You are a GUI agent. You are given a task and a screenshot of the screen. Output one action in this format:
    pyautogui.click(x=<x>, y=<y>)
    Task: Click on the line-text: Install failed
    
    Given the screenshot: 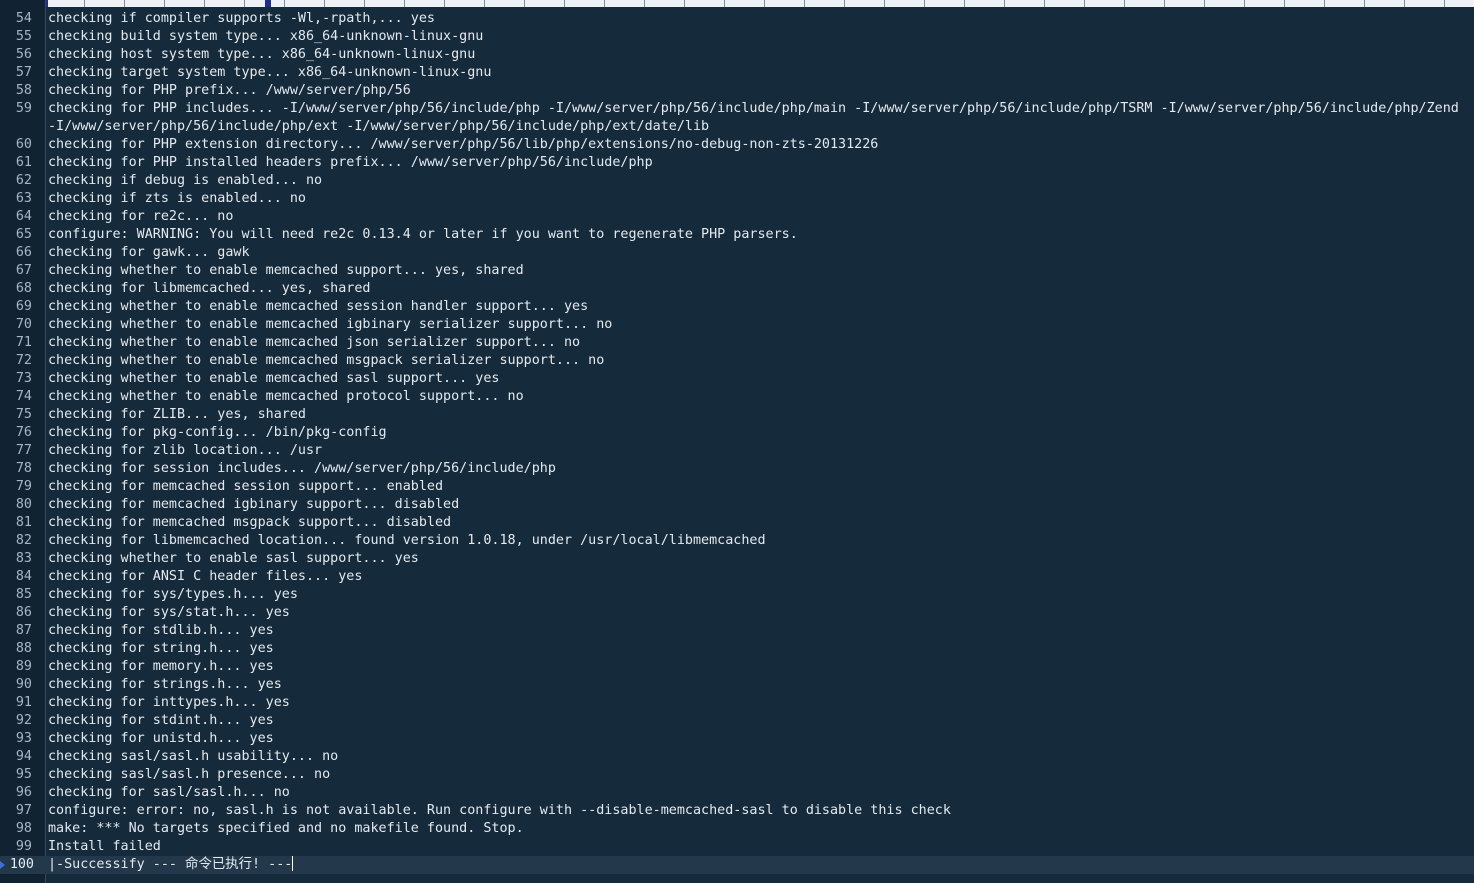 What is the action you would take?
    pyautogui.click(x=757, y=847)
    